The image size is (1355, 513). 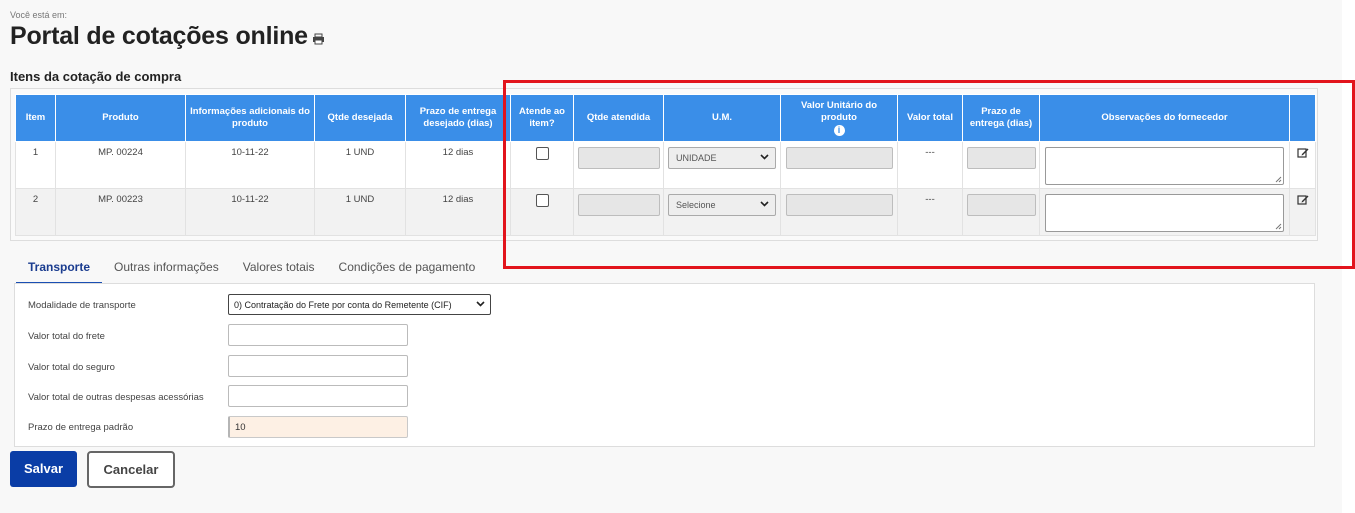 I want to click on cell-um: UNIDADE, so click(x=722, y=165).